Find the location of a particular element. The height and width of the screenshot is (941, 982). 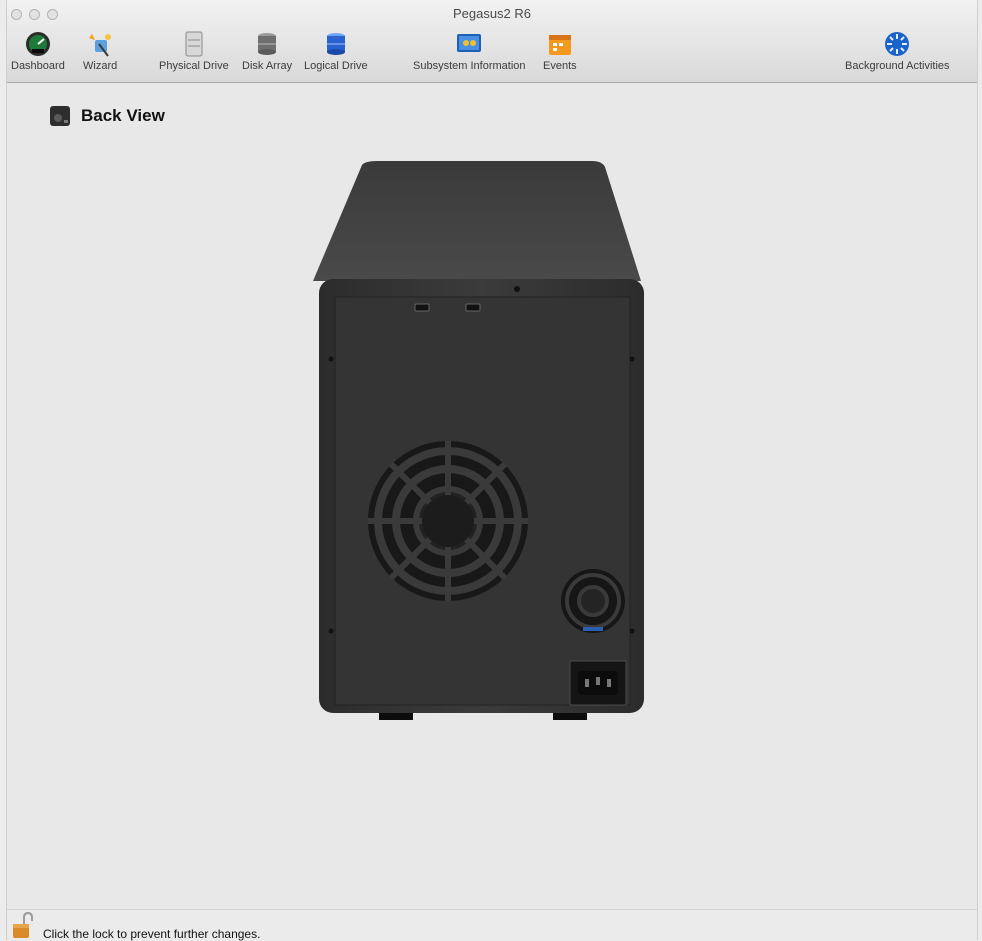

toolbar-wizard-button: Wizard is located at coordinates (100, 51).